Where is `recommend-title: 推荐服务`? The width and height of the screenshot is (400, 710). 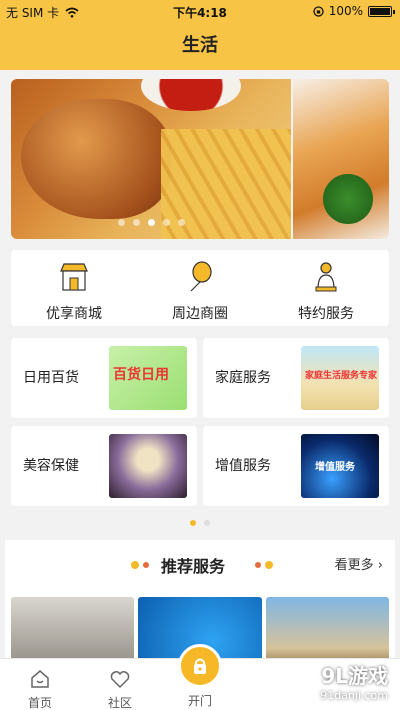 recommend-title: 推荐服务 is located at coordinates (193, 566).